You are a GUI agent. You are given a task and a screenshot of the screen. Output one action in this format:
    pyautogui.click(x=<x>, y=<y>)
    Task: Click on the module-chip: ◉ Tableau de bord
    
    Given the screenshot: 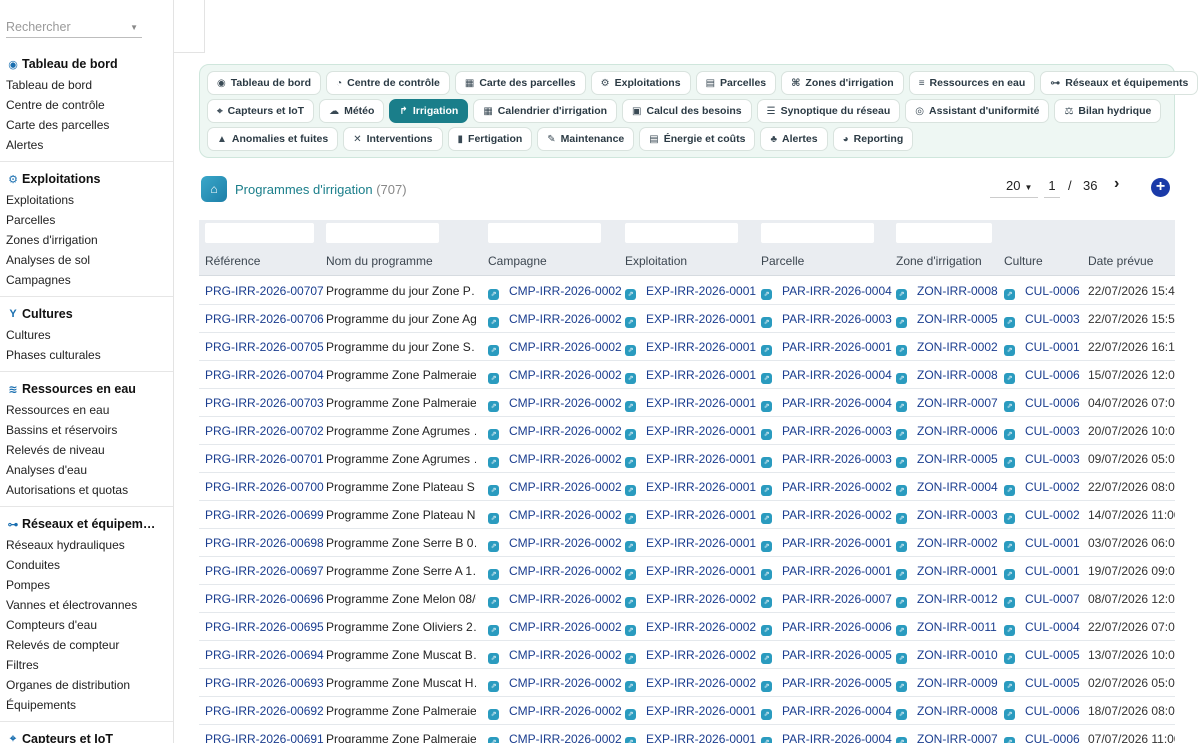 What is the action you would take?
    pyautogui.click(x=264, y=83)
    